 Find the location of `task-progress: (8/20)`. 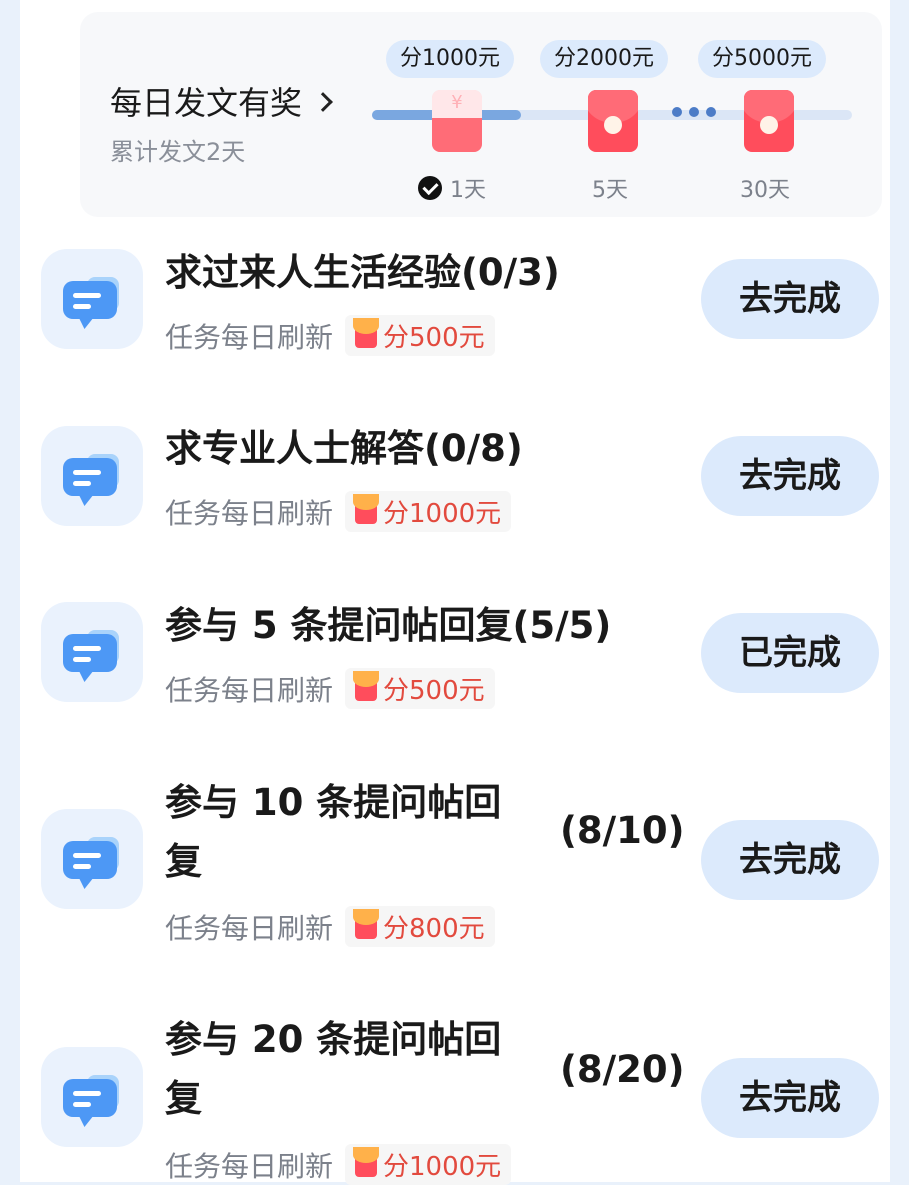

task-progress: (8/20) is located at coordinates (622, 1069).